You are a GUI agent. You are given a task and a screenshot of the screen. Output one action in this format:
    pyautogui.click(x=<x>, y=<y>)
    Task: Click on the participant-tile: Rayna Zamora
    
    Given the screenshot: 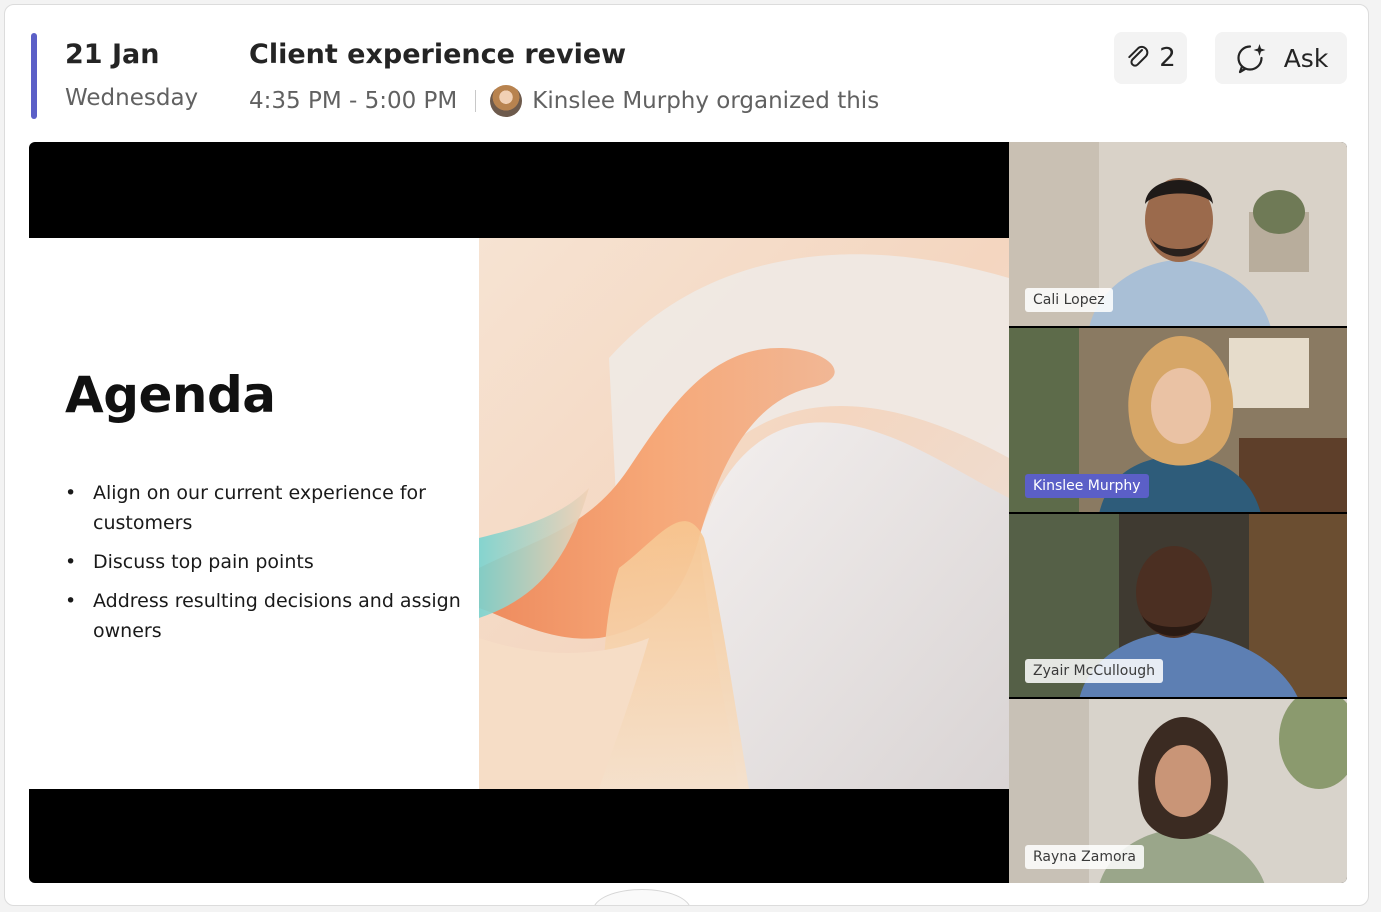 What is the action you would take?
    pyautogui.click(x=1178, y=790)
    